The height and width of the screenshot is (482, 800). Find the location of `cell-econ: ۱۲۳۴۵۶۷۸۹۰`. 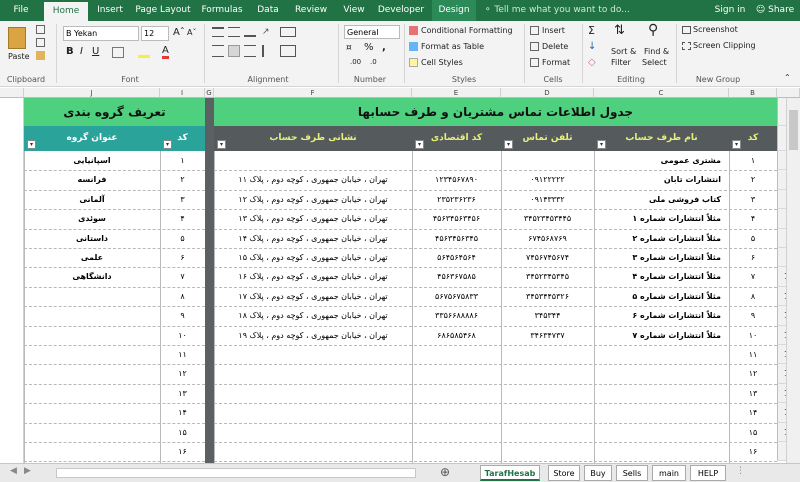

cell-econ: ۱۲۳۴۵۶۷۸۹۰ is located at coordinates (456, 179).